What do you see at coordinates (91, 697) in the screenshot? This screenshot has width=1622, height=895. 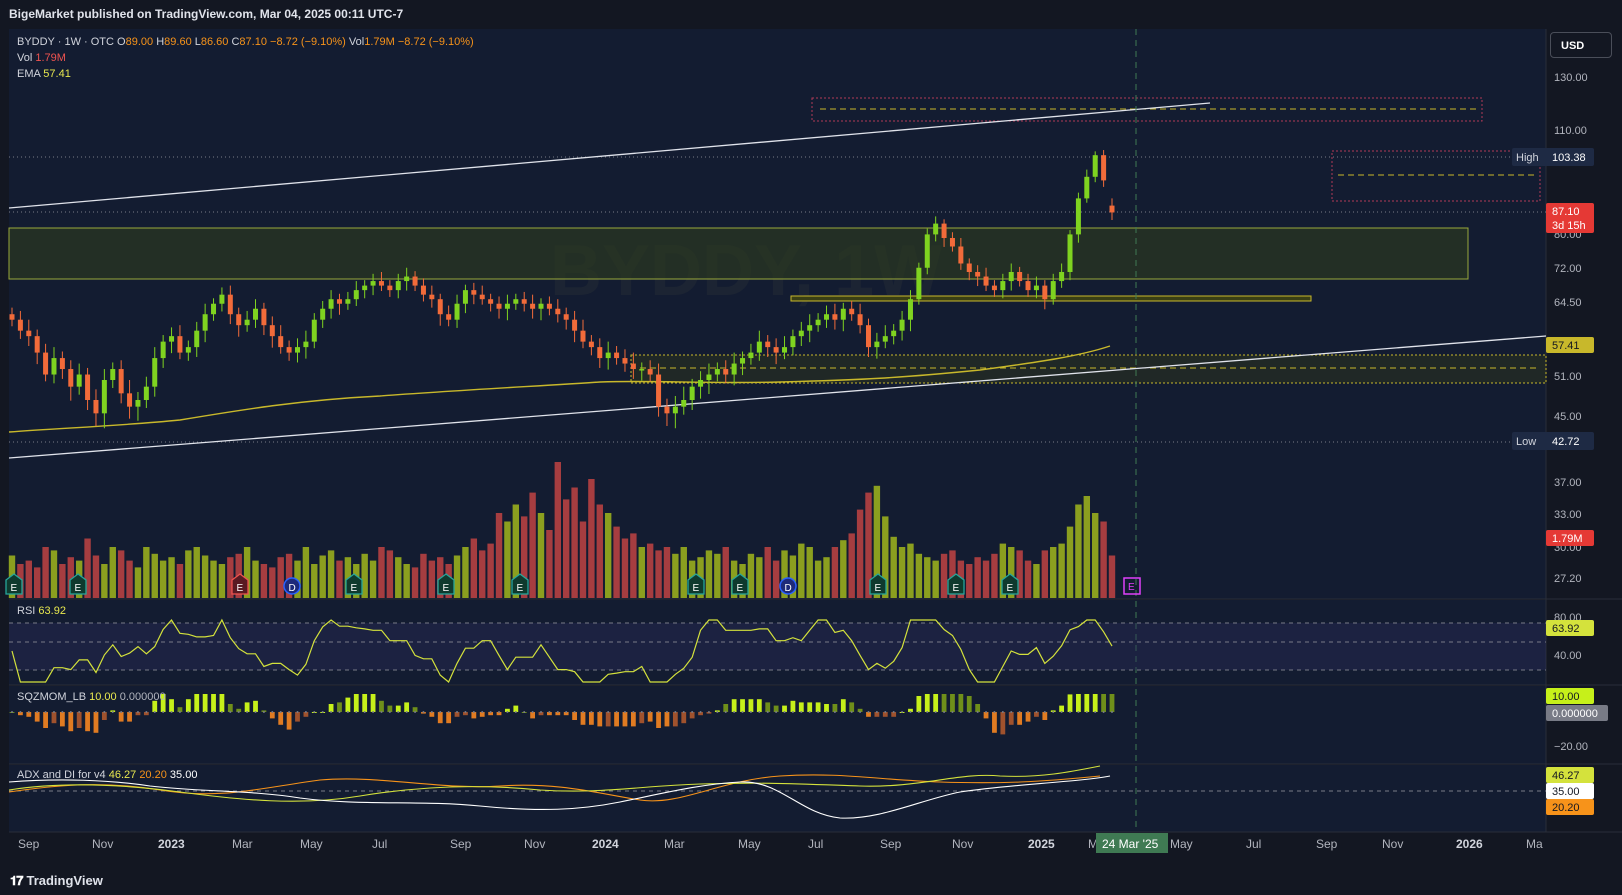 I see `sqz-legend: SQZMOM_LB 10.00 0.000000` at bounding box center [91, 697].